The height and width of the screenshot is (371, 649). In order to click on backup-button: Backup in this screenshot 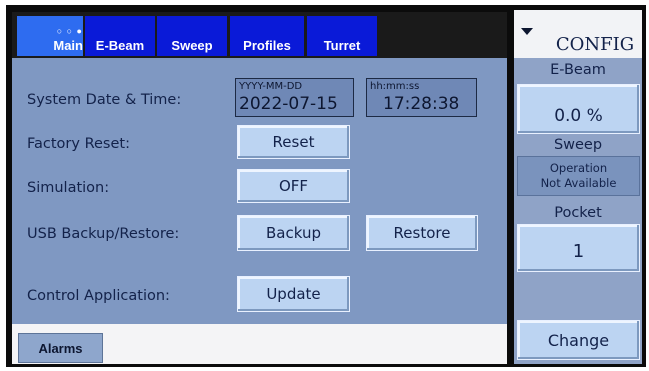, I will do `click(293, 233)`.